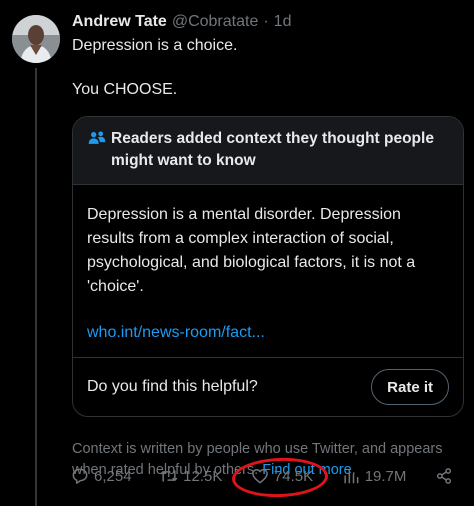  What do you see at coordinates (410, 387) in the screenshot?
I see `rate-it-button: Rate it` at bounding box center [410, 387].